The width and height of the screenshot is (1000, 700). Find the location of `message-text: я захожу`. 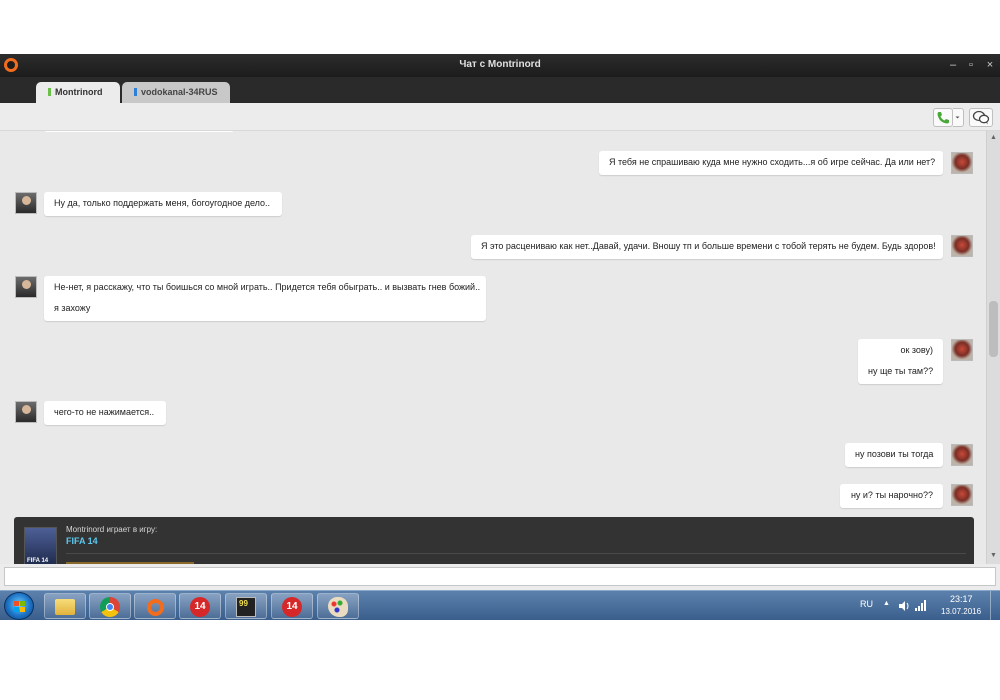

message-text: я захожу is located at coordinates (72, 308).